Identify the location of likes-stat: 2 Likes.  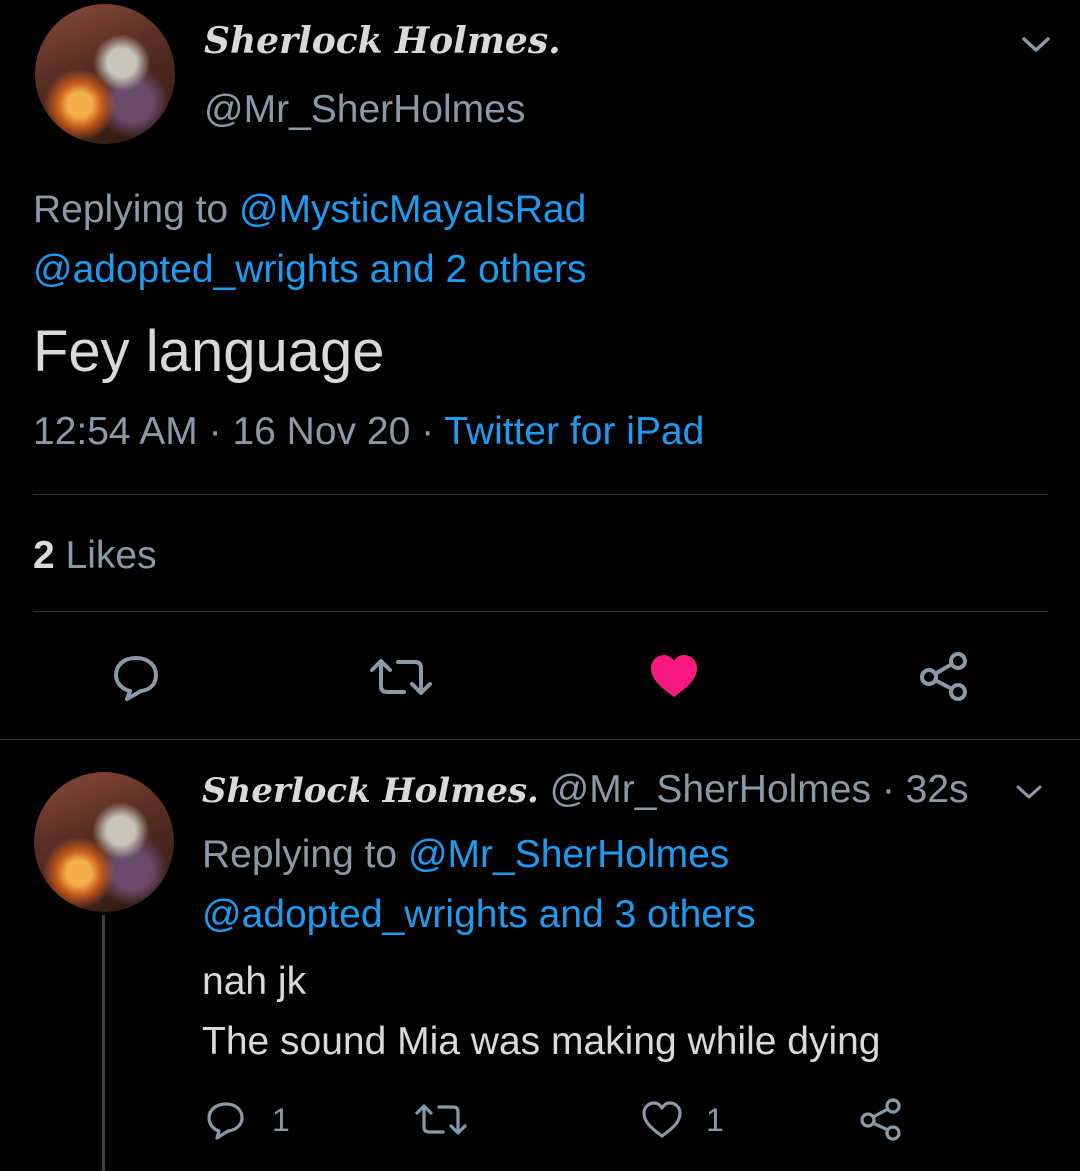
(95, 556).